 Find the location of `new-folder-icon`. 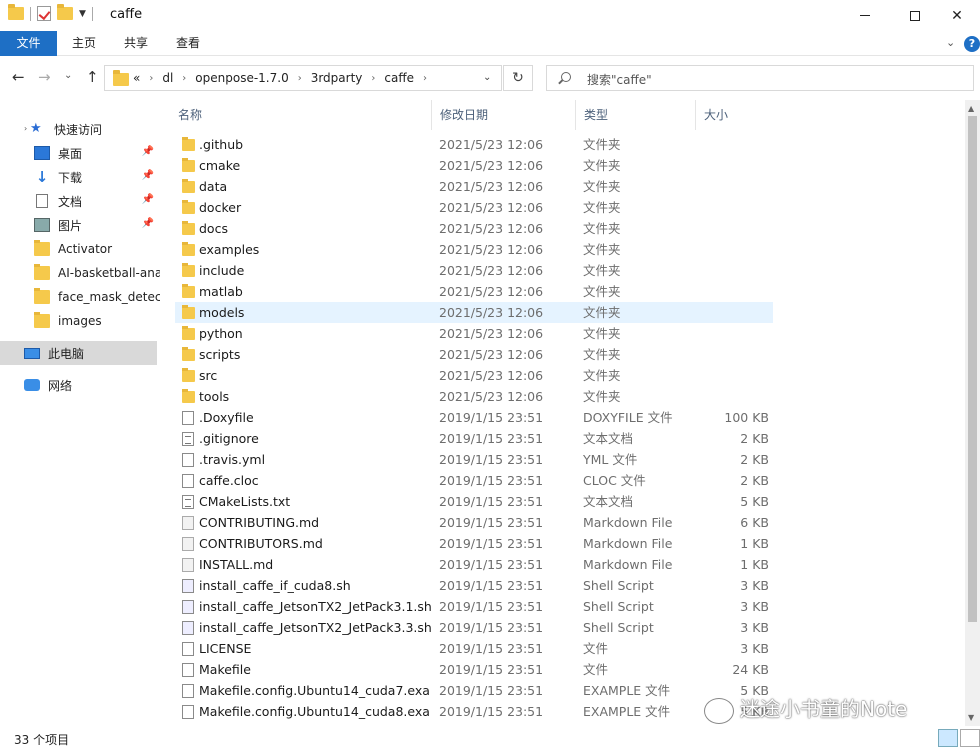

new-folder-icon is located at coordinates (65, 12).